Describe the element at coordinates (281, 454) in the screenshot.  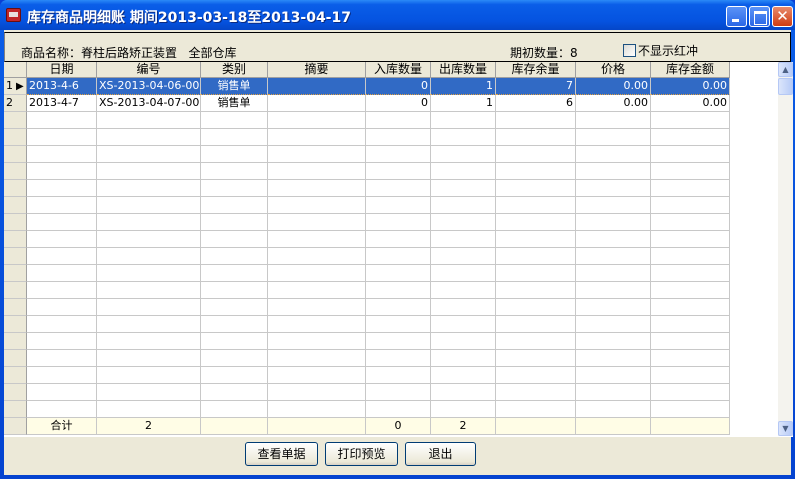
I see `view-document-button: 查看单据` at that location.